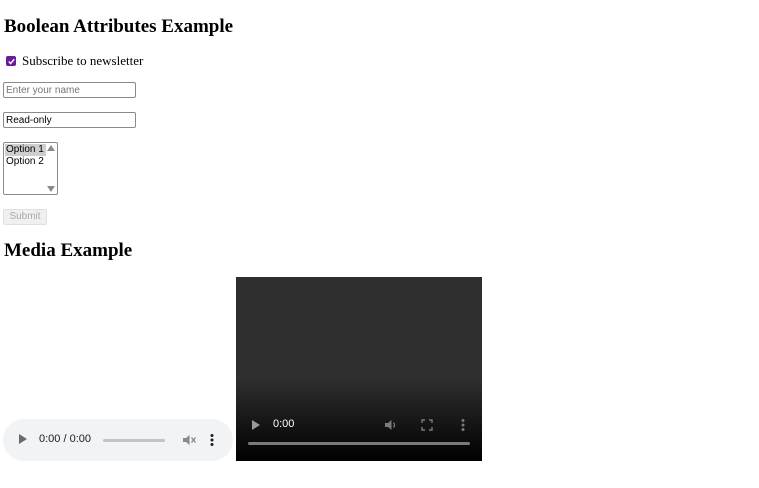 This screenshot has width=759, height=488. What do you see at coordinates (65, 439) in the screenshot?
I see `audio-time: 0:00 / 0:00` at bounding box center [65, 439].